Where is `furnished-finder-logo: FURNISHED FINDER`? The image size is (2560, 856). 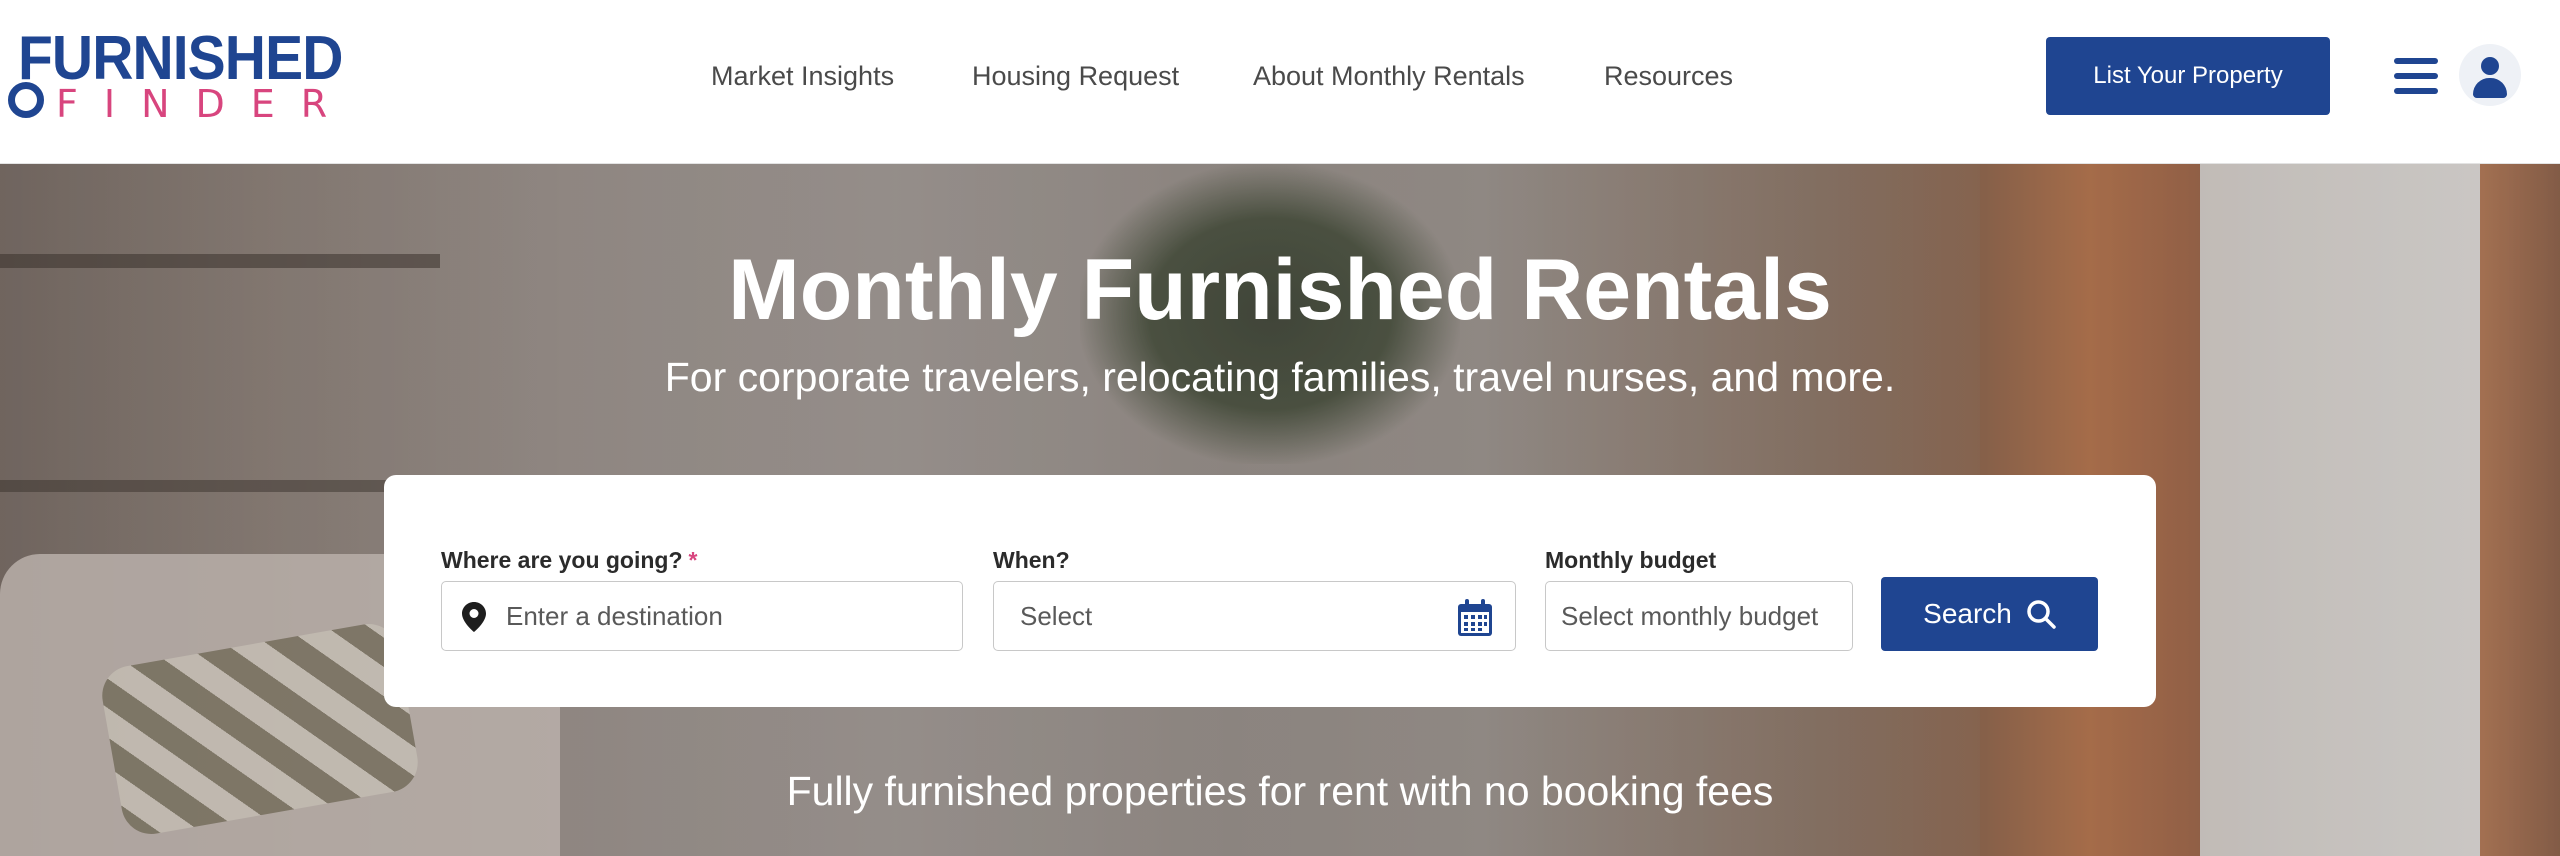
furnished-finder-logo: FURNISHED FINDER is located at coordinates (188, 76).